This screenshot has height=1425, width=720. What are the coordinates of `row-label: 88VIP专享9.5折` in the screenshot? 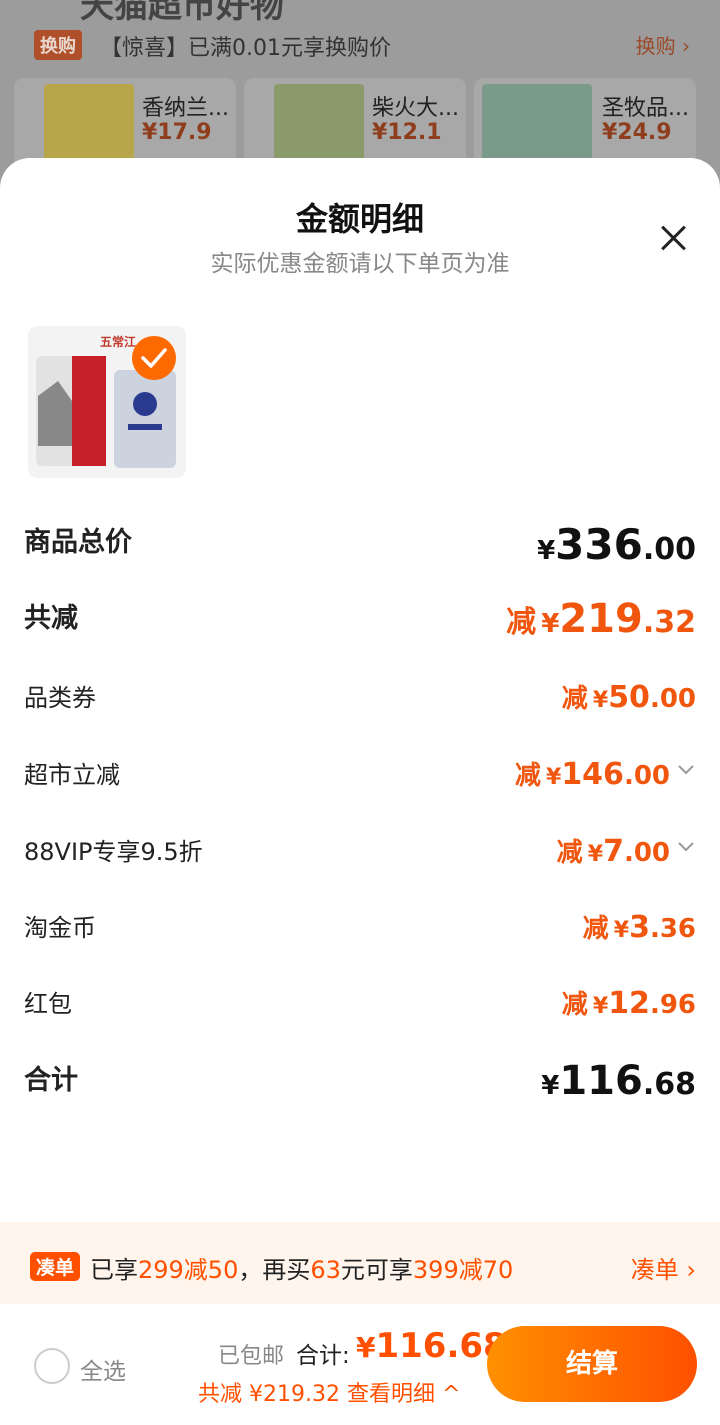 It's located at (113, 852).